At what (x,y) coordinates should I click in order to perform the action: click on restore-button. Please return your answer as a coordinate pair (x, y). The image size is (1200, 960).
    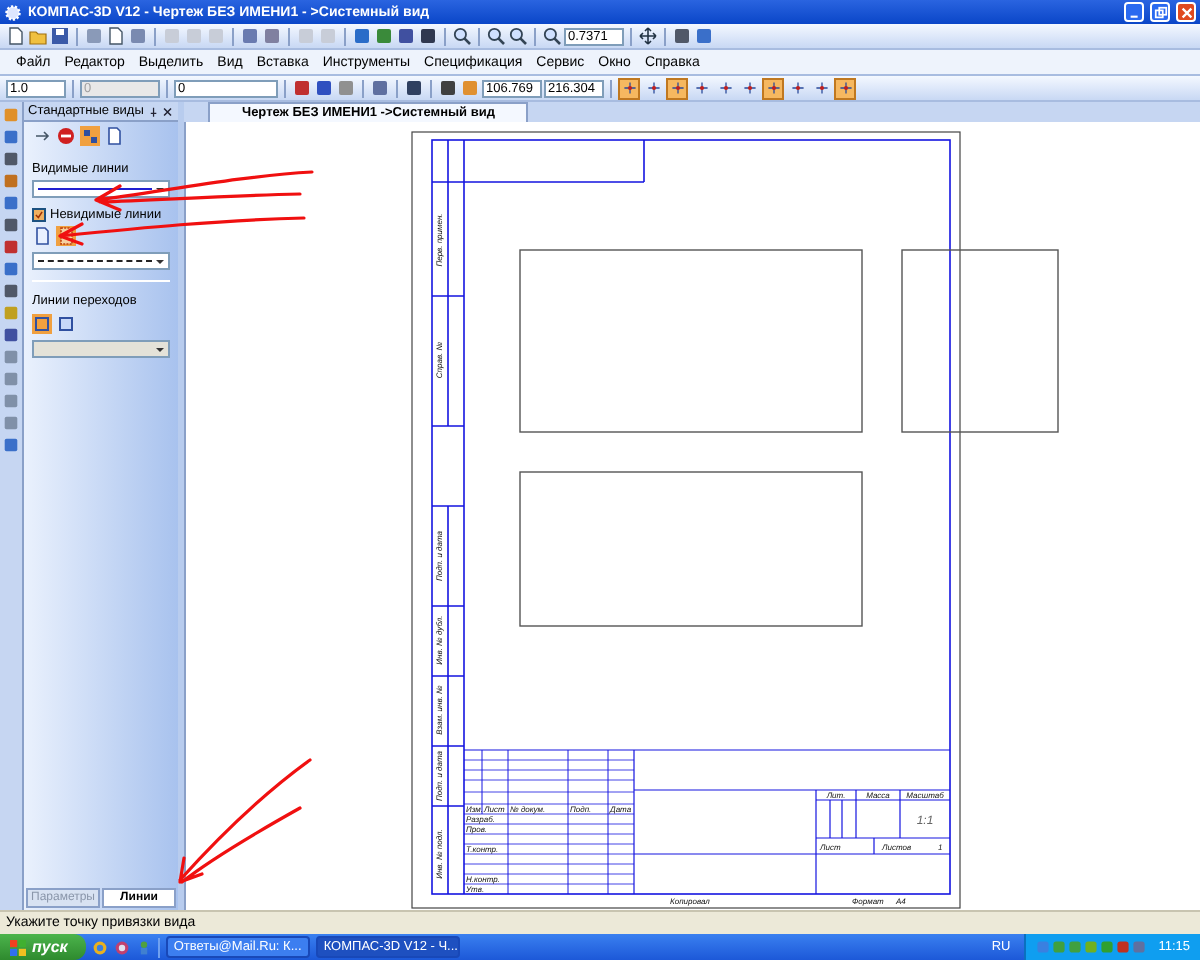
    Looking at the image, I should click on (1160, 12).